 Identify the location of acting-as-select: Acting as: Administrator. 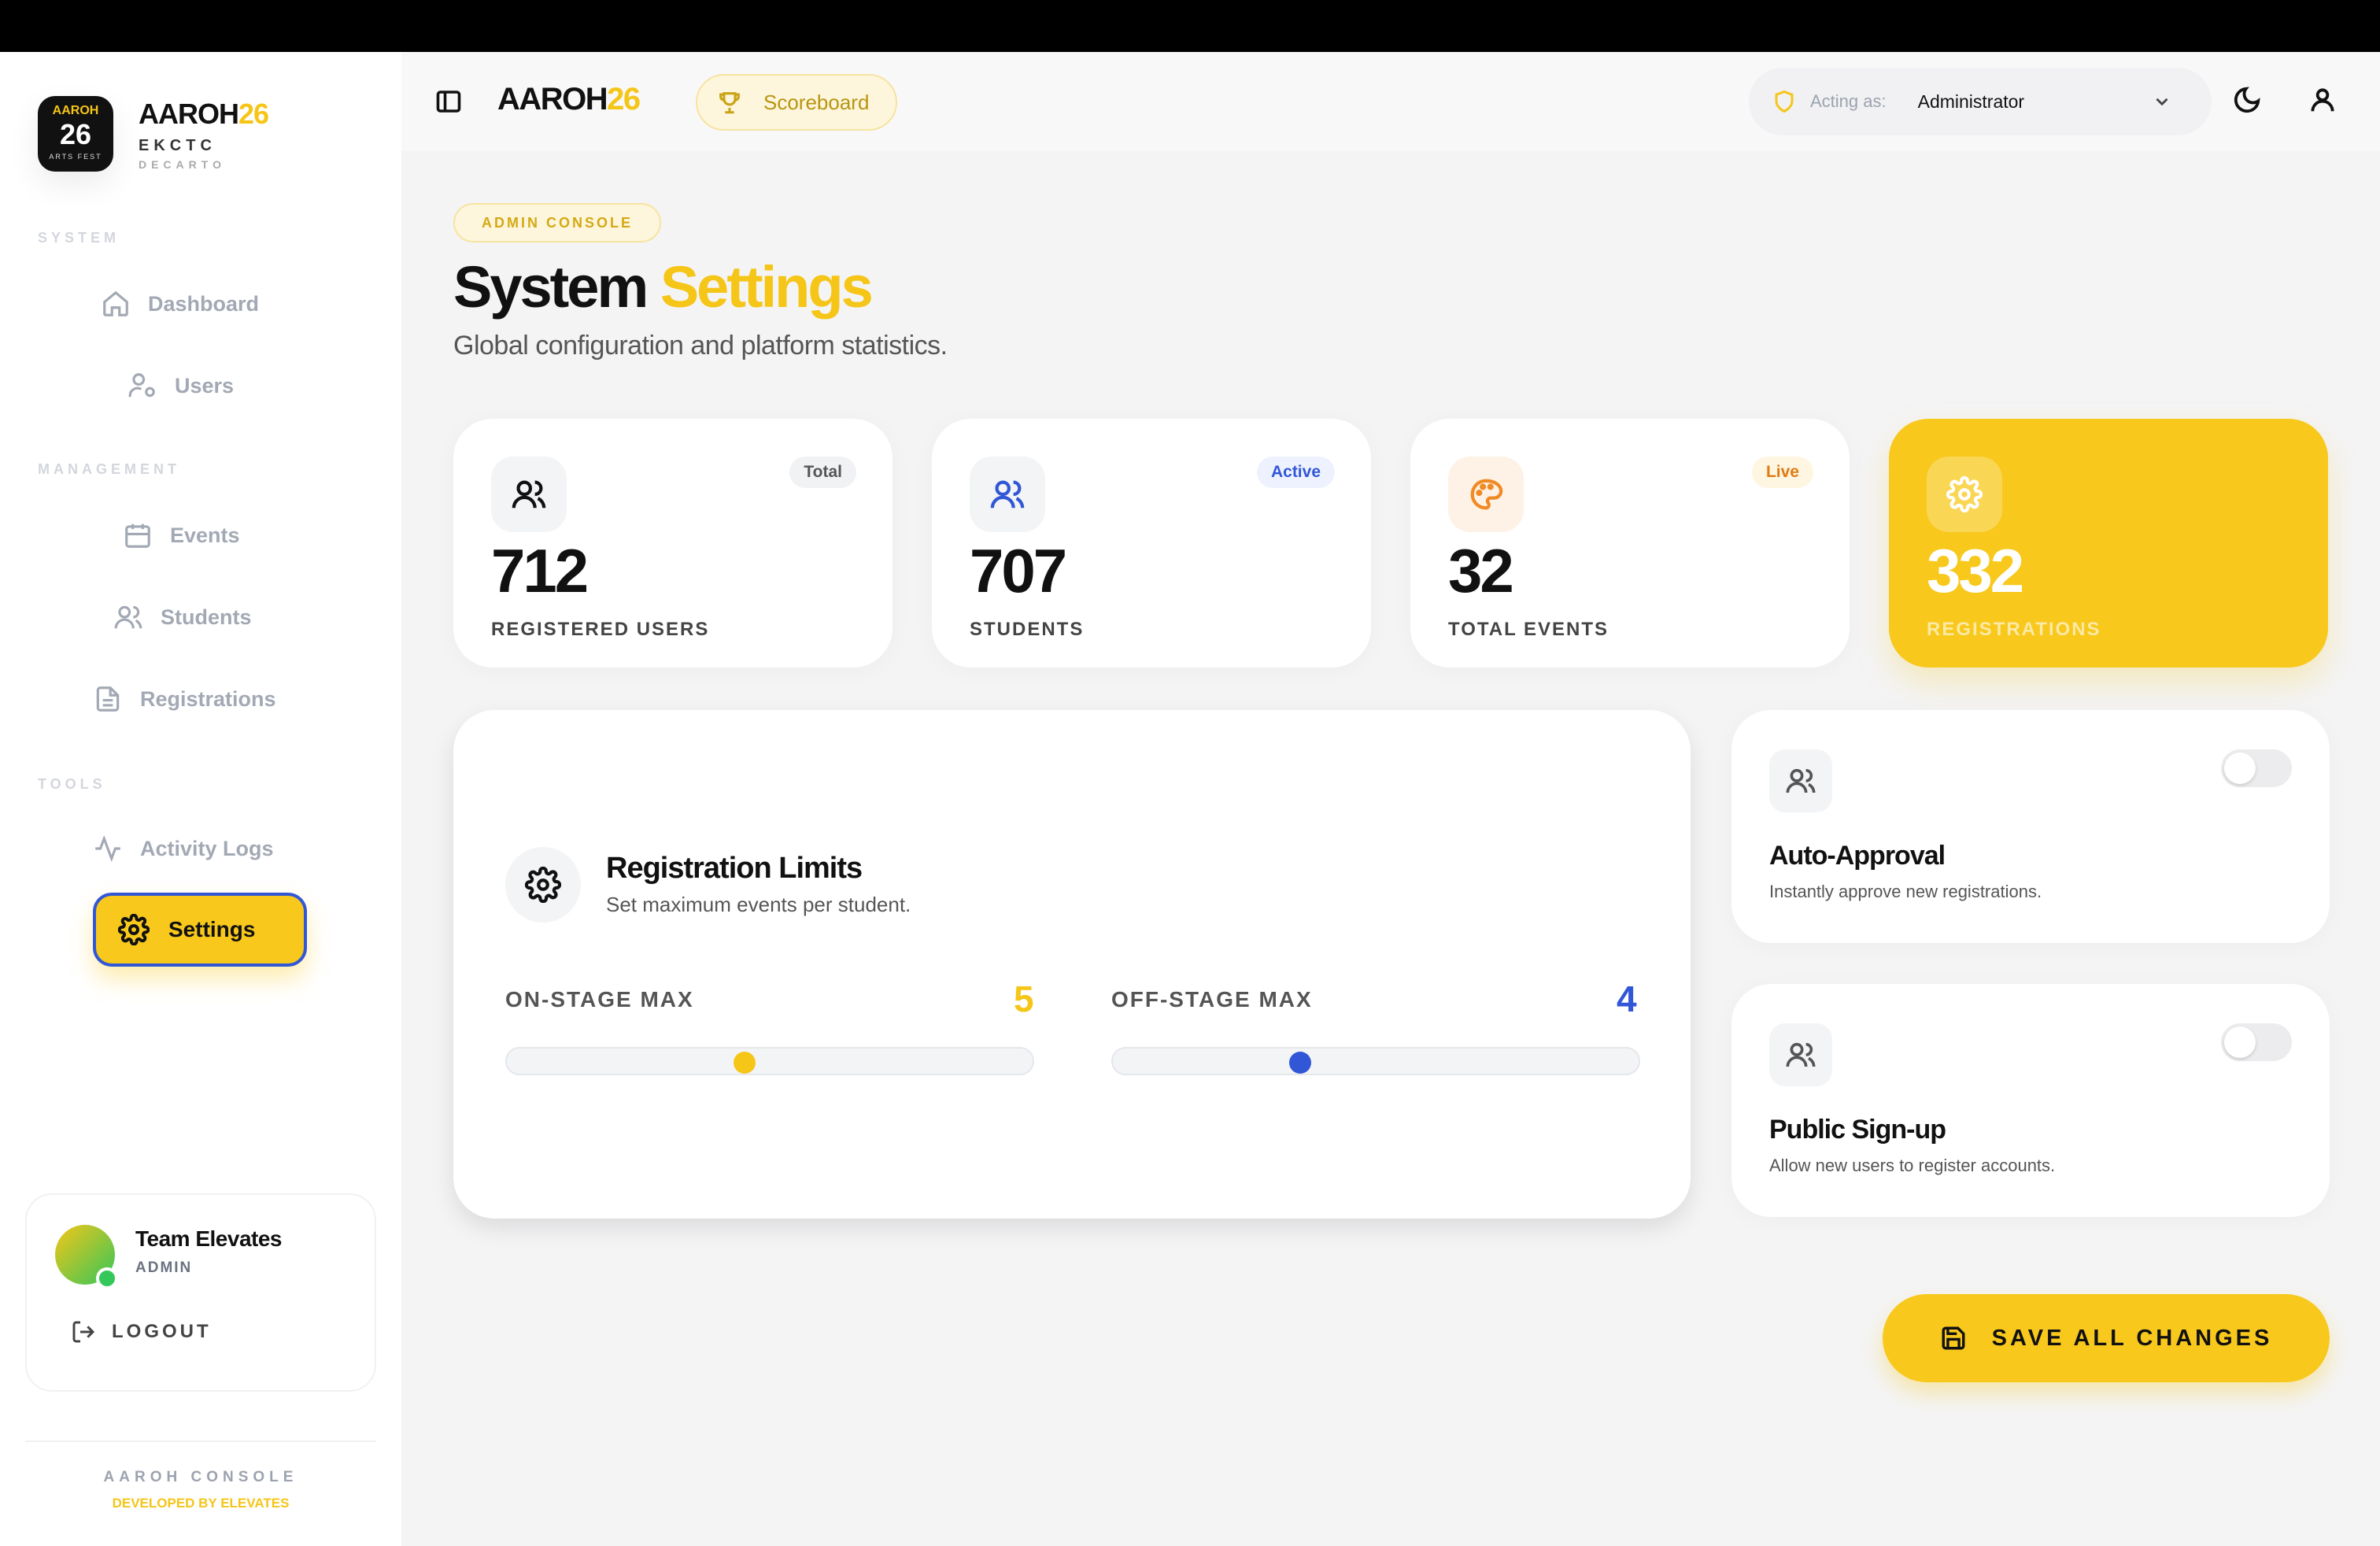
(1980, 101).